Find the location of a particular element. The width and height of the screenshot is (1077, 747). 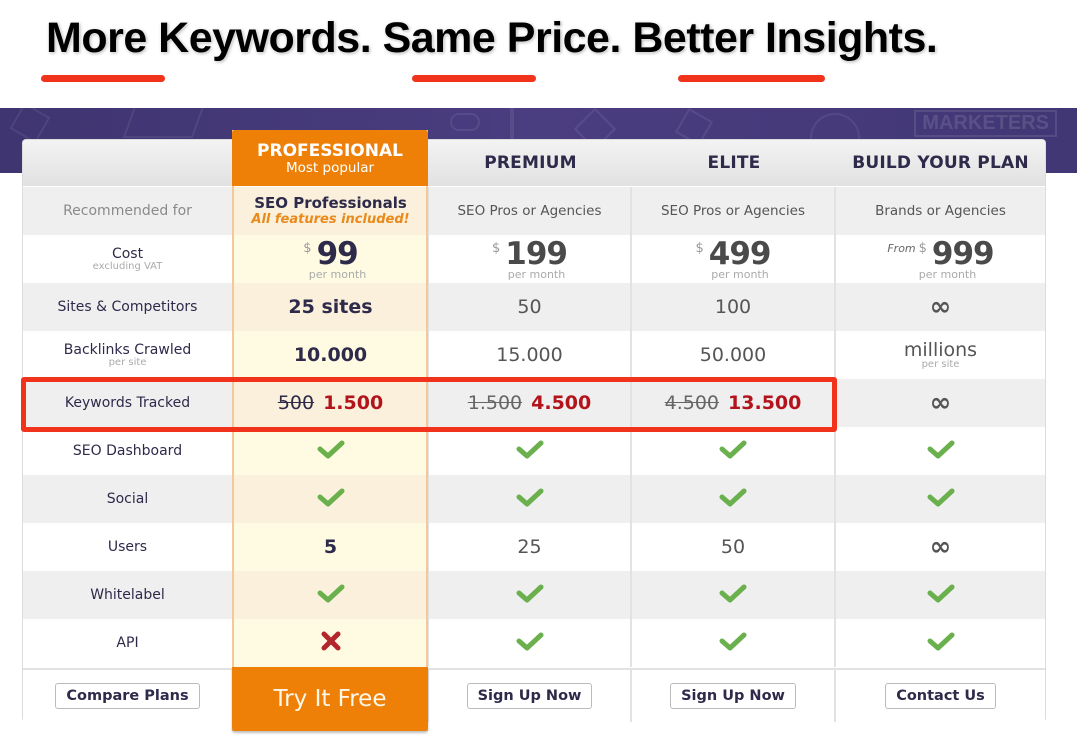

compare-plans-button: Compare Plans is located at coordinates (127, 696).